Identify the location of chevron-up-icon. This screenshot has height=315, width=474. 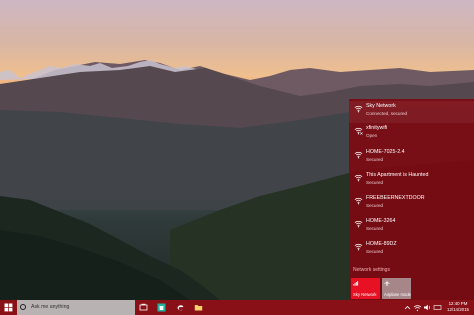
(407, 307).